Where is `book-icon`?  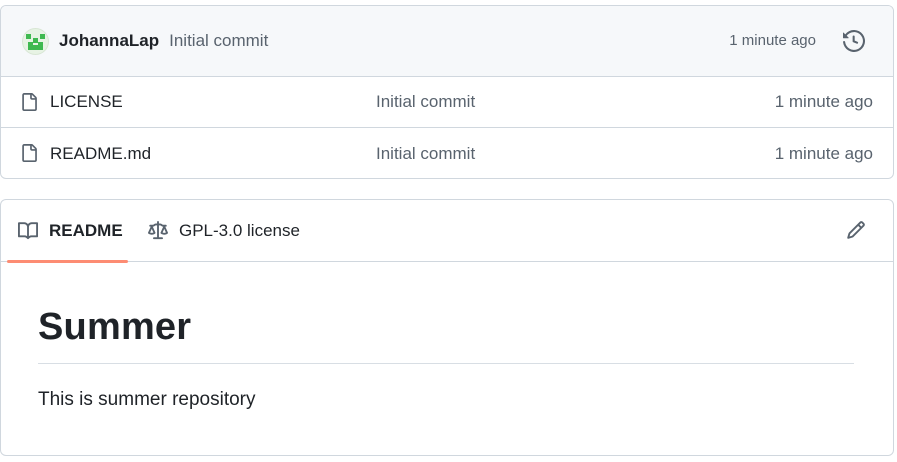 book-icon is located at coordinates (28, 231).